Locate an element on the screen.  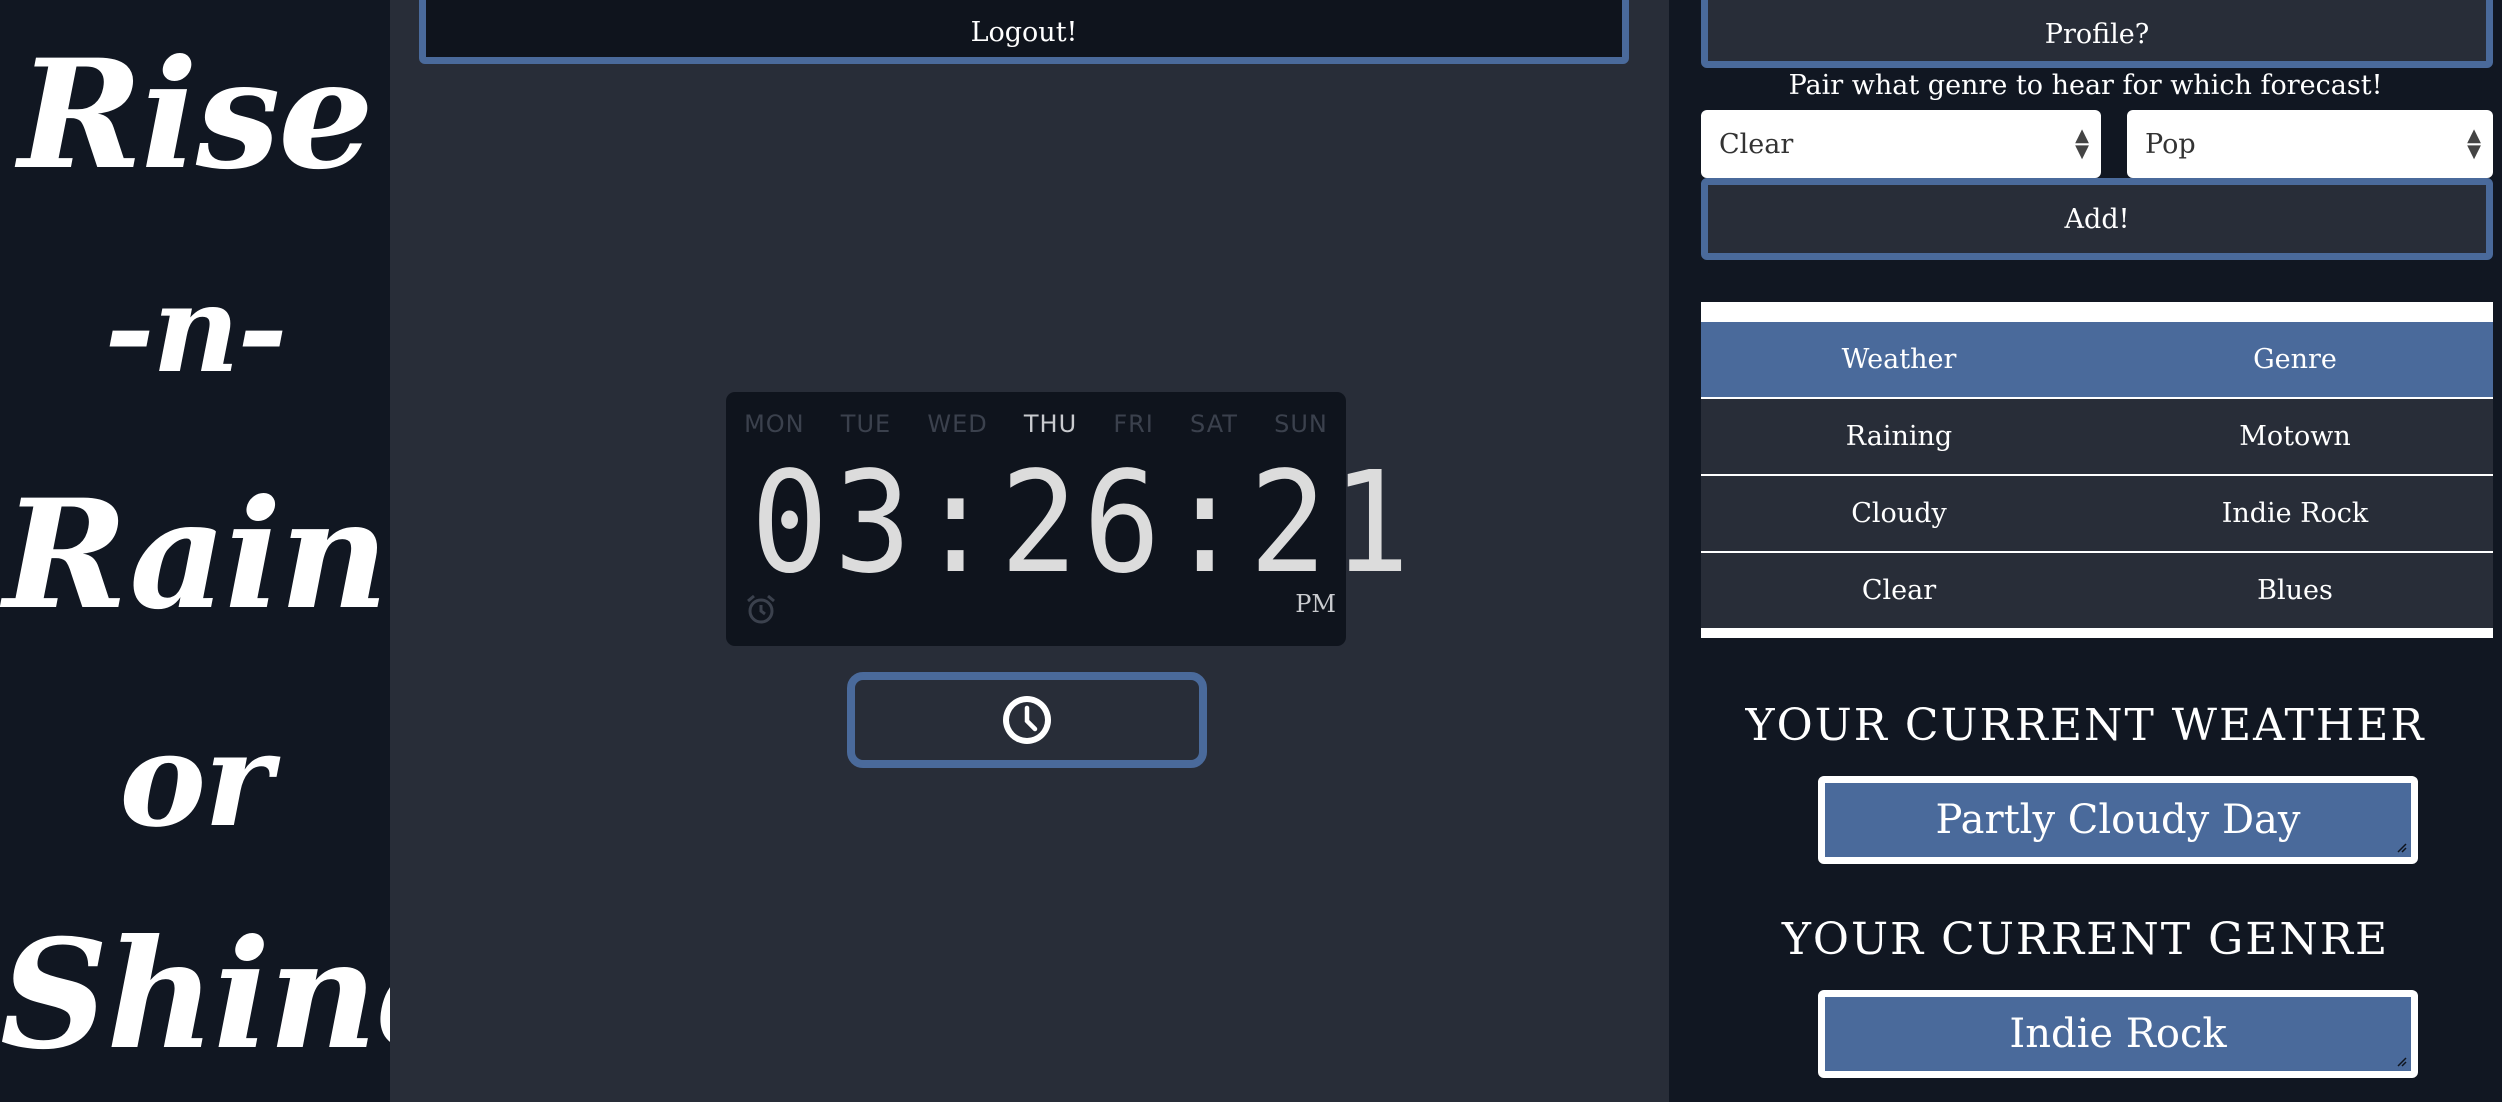
genre-cell: Indie Rock is located at coordinates (2295, 513).